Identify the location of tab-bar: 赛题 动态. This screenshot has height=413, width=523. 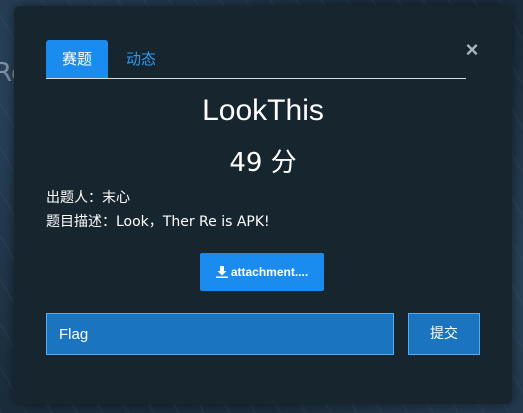
(256, 59).